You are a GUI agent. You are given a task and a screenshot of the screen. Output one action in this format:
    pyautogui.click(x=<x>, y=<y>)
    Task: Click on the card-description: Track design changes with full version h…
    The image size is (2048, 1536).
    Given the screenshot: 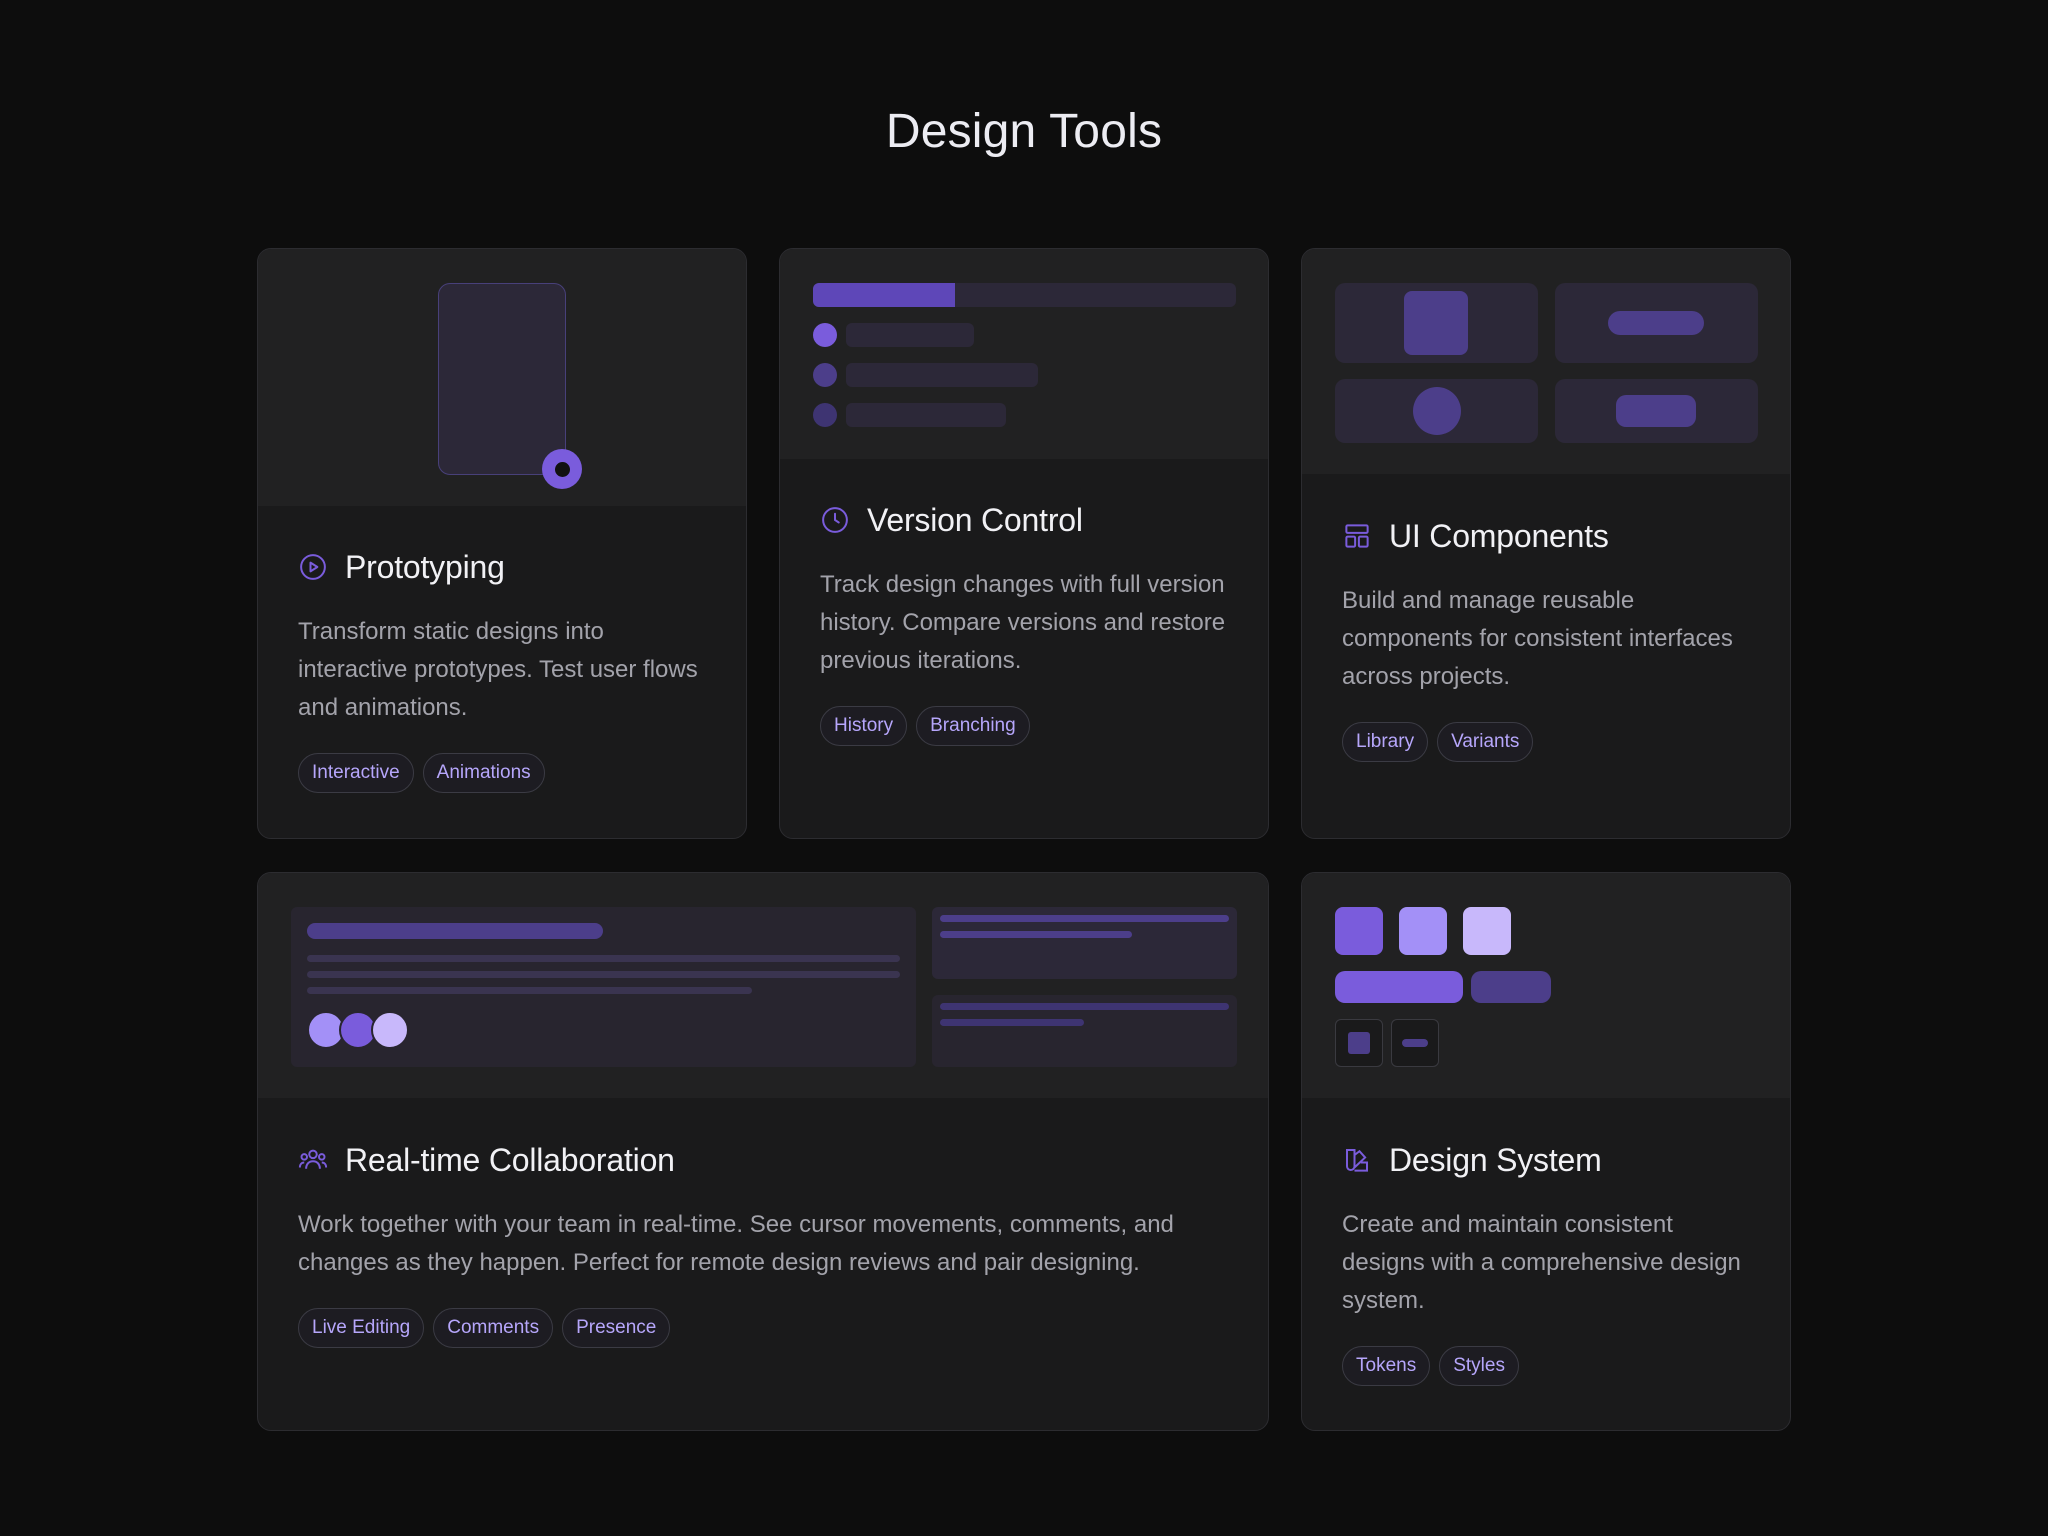 What is the action you would take?
    pyautogui.click(x=1023, y=622)
    